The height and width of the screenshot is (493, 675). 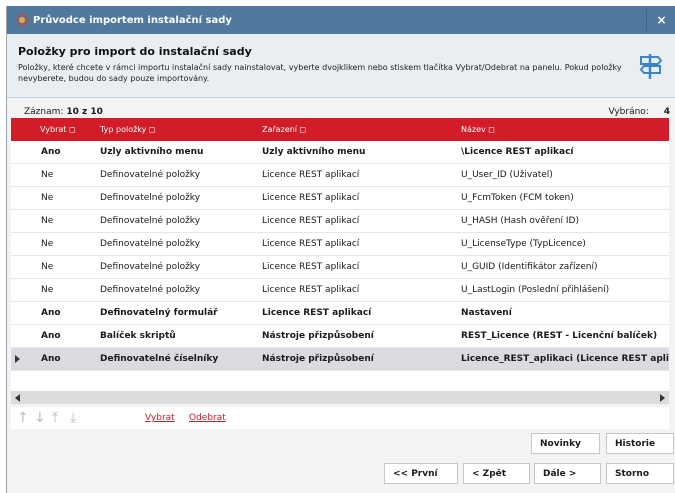 I want to click on cell-category: Uzly aktivního menu, so click(x=314, y=152).